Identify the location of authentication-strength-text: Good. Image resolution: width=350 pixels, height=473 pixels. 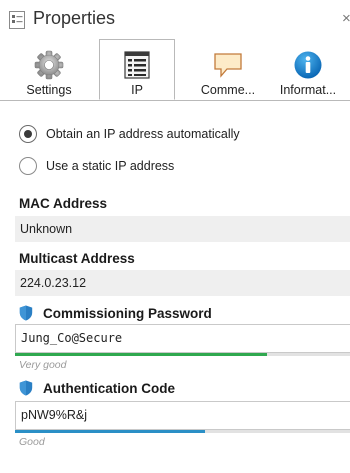
(32, 442).